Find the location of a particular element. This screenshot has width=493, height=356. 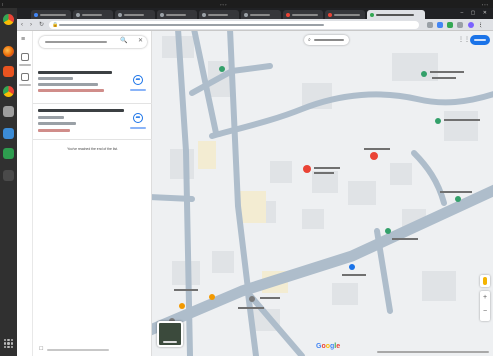

google-logo: Google is located at coordinates (328, 346).